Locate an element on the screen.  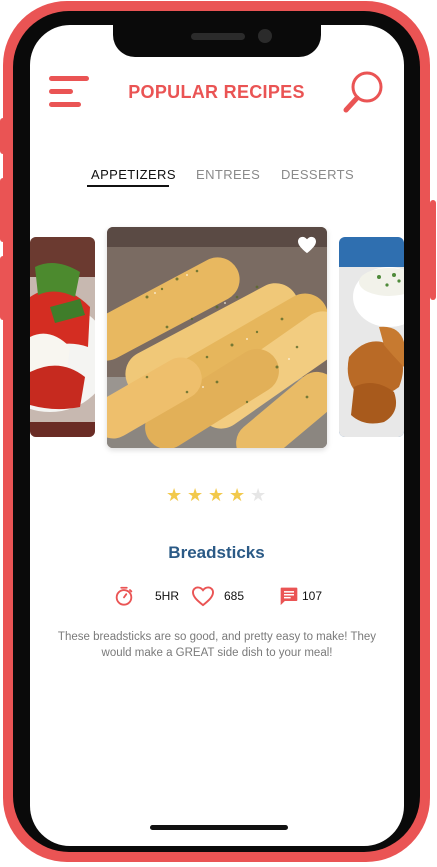
phone-notch is located at coordinates (217, 41).